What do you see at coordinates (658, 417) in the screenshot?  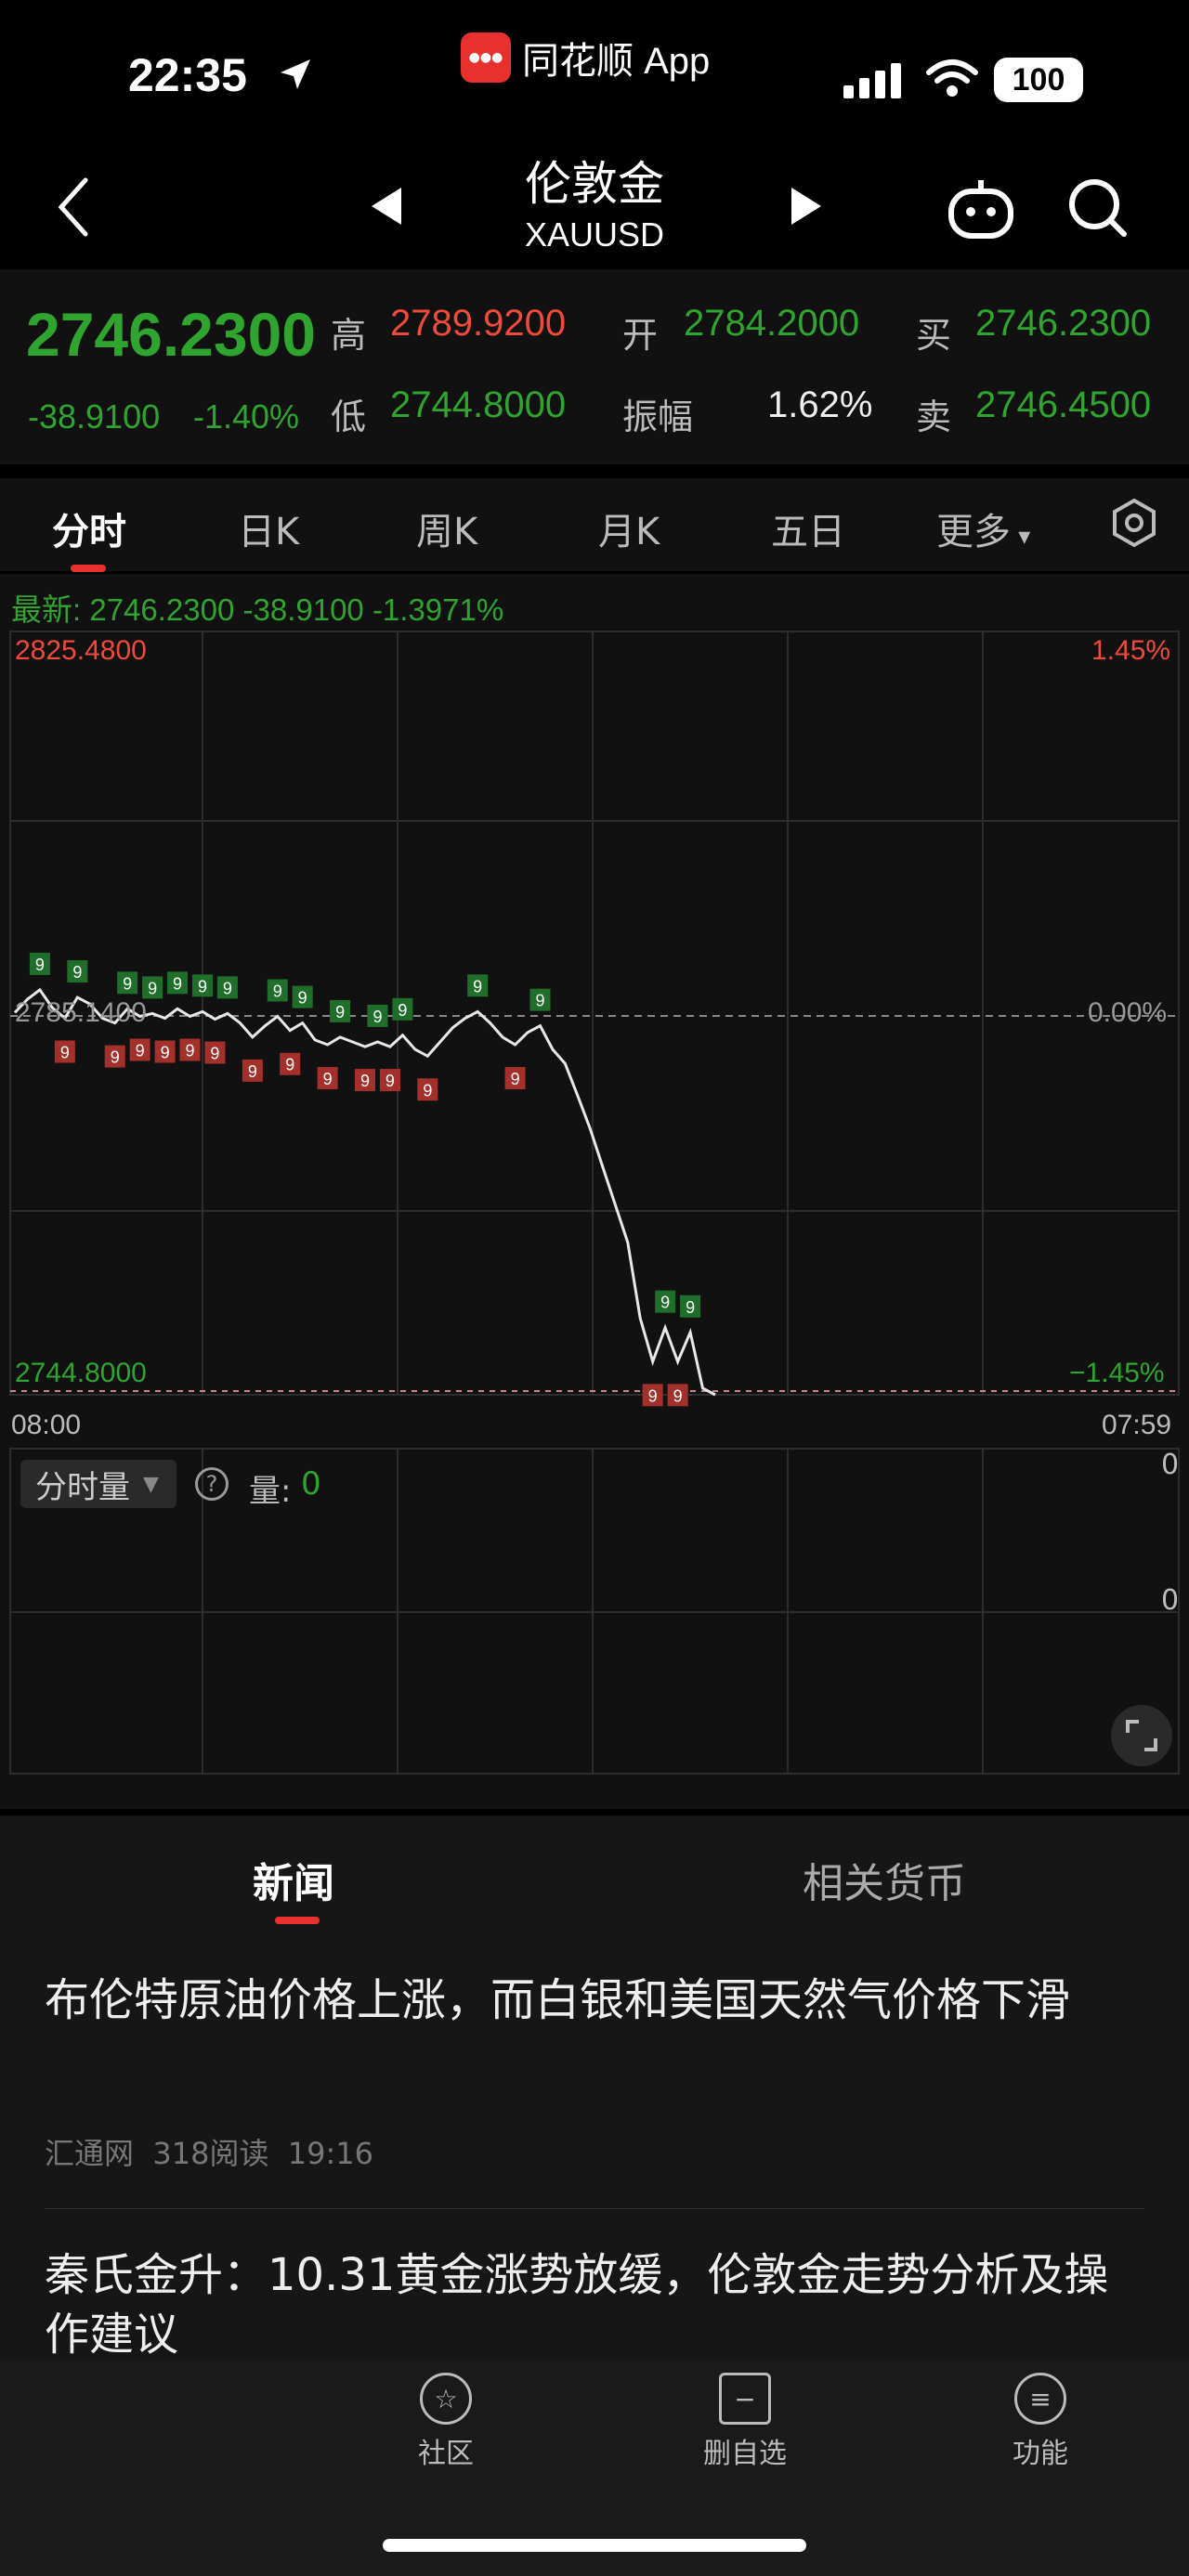 I see `amplitude-label: 振幅` at bounding box center [658, 417].